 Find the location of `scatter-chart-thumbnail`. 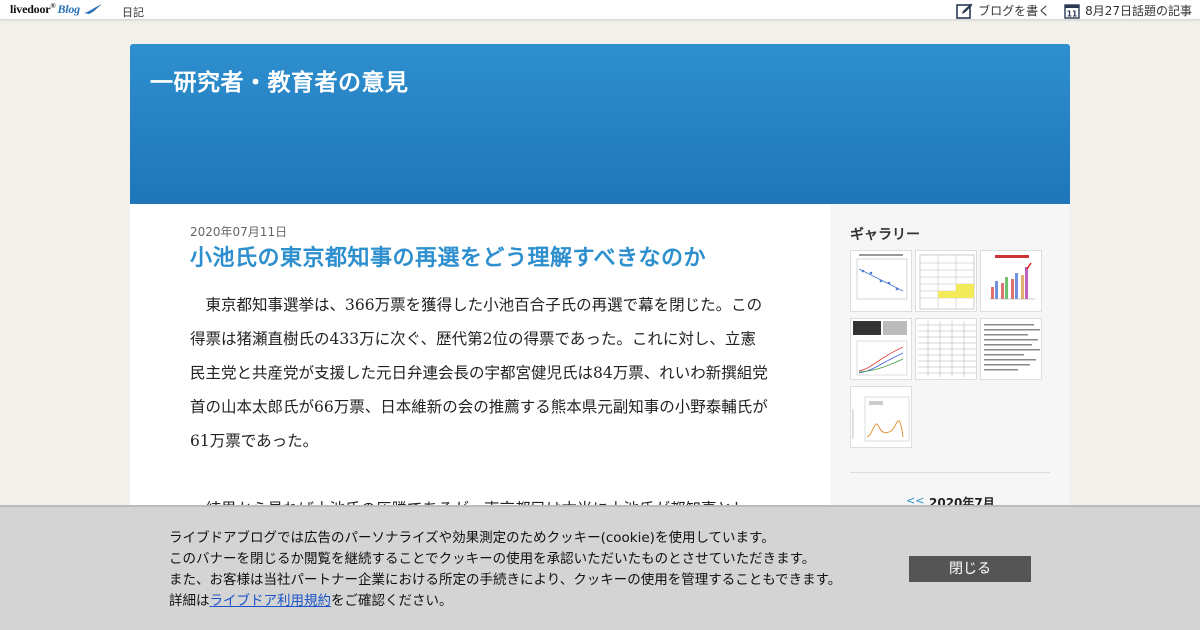

scatter-chart-thumbnail is located at coordinates (882, 277).